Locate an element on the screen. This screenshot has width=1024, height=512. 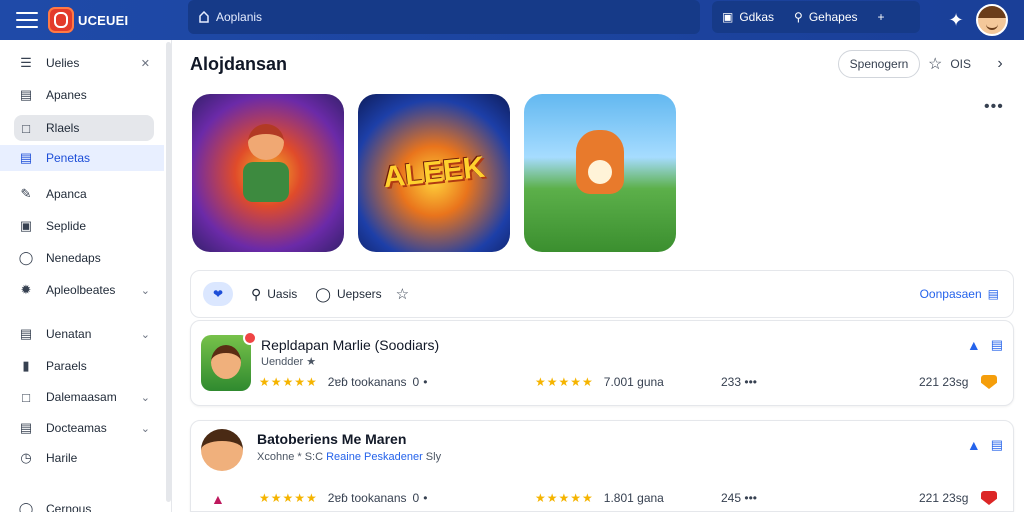
sidebar-item-label: Nenedaps is located at coordinates (73, 258).